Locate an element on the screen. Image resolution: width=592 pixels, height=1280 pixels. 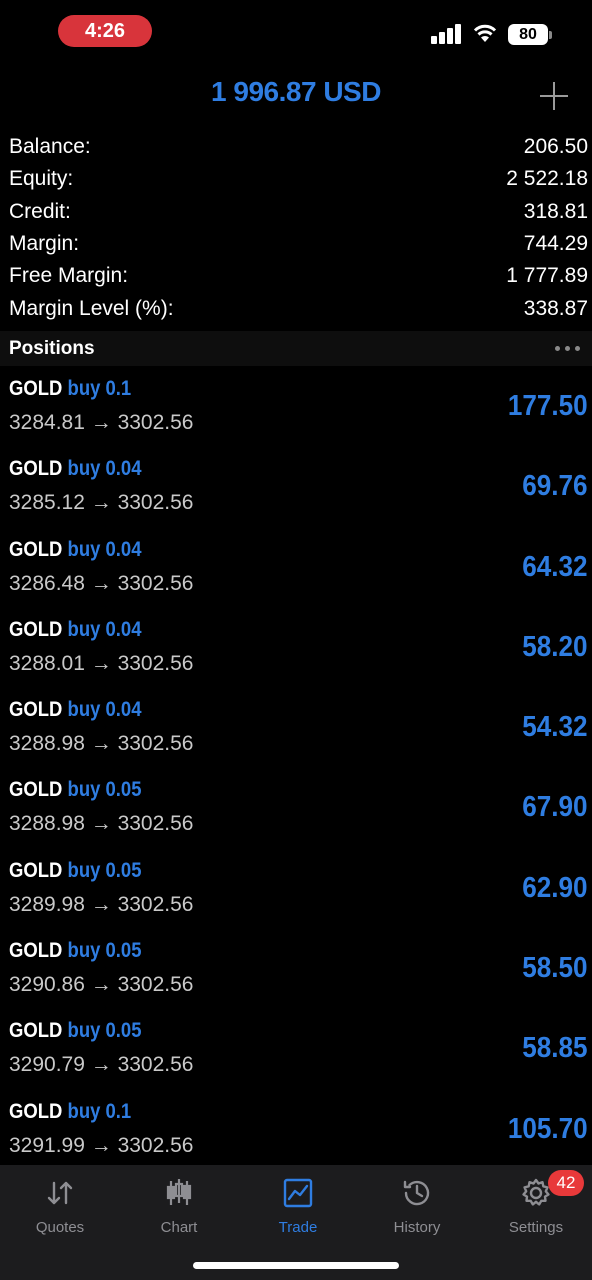
account-value: 744.29 is located at coordinates (555, 244).